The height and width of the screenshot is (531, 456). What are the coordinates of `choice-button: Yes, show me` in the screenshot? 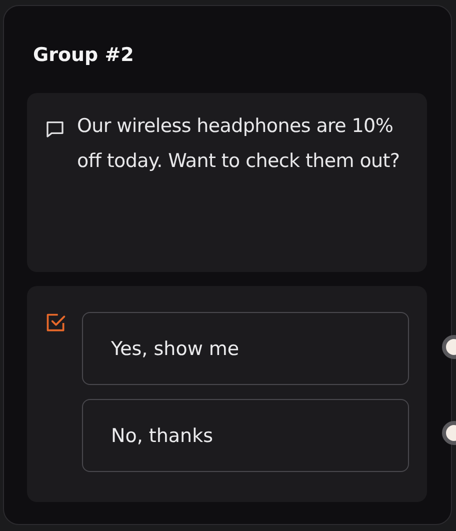 It's located at (245, 348).